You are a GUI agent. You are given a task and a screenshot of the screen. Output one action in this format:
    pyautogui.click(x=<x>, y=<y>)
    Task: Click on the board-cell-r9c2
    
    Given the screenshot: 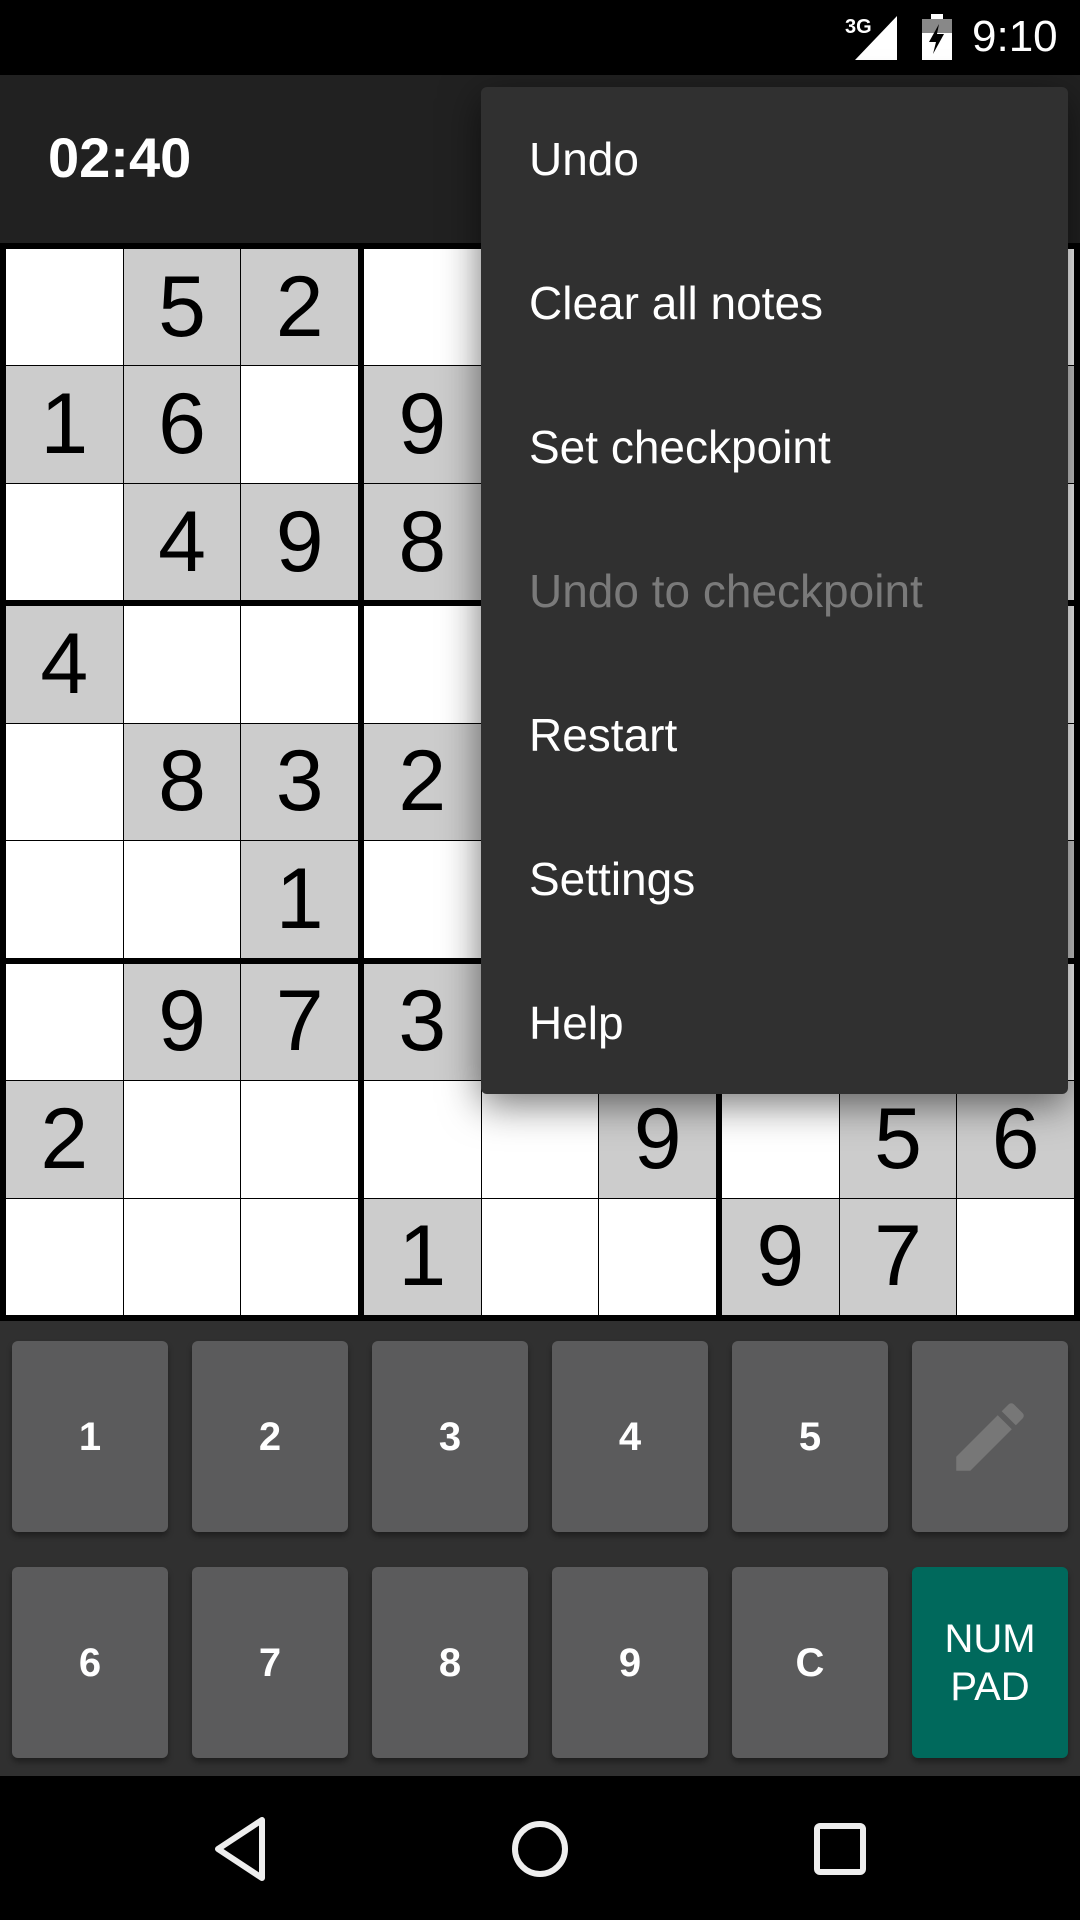 What is the action you would take?
    pyautogui.click(x=182, y=1256)
    